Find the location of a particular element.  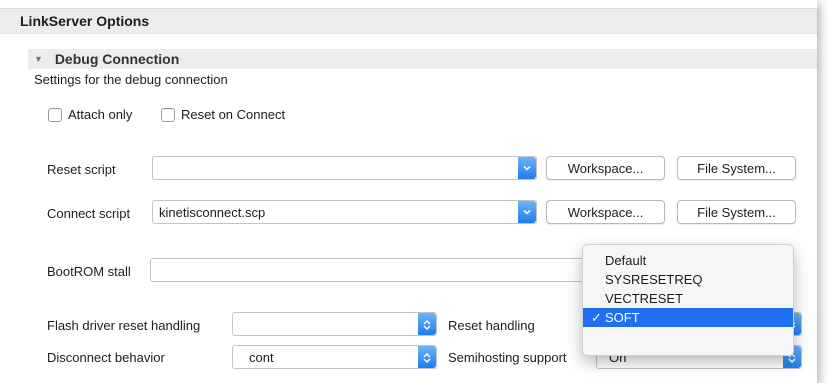

bootrom-stall-field is located at coordinates (370, 270).